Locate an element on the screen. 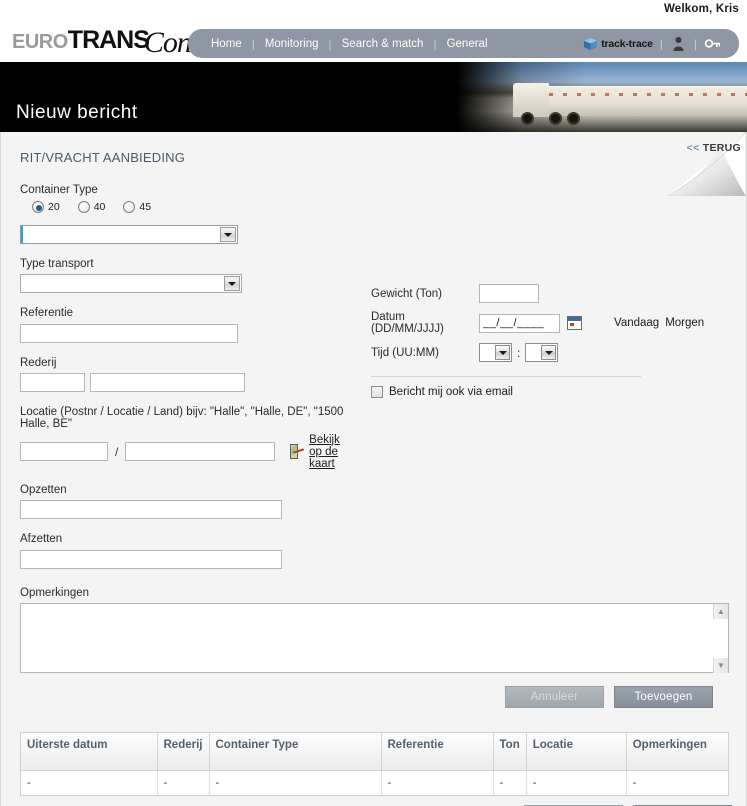 Image resolution: width=747 pixels, height=806 pixels. opmerkingen-textarea is located at coordinates (374, 637).